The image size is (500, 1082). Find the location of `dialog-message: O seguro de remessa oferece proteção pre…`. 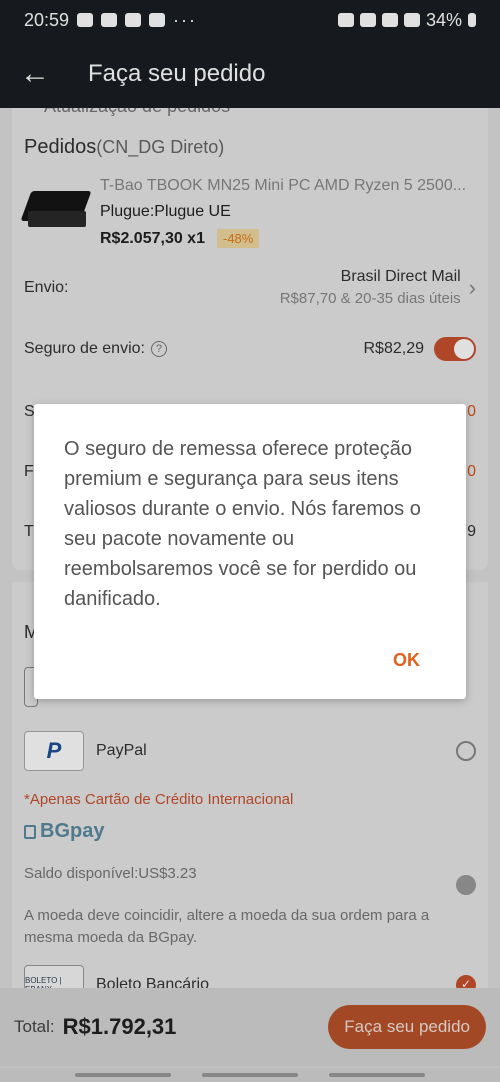

dialog-message: O seguro de remessa oferece proteção pre… is located at coordinates (242, 524).